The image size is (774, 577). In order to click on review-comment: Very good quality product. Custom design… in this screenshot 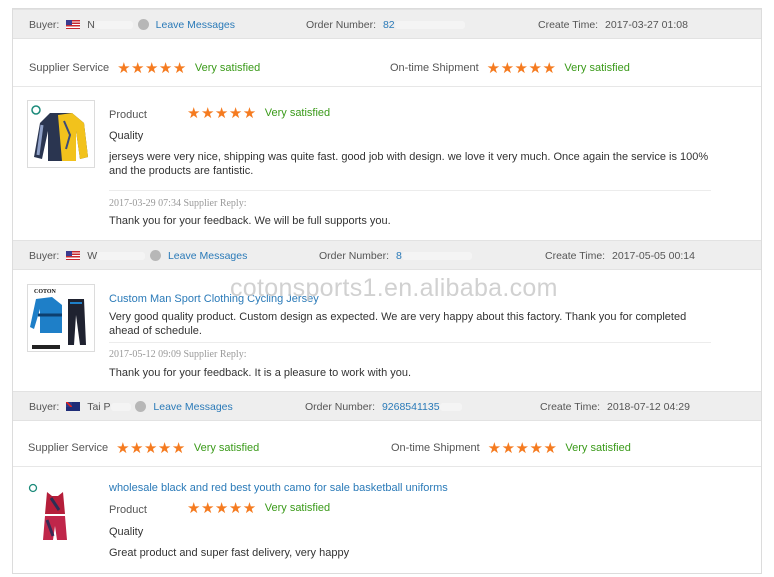, I will do `click(398, 324)`.